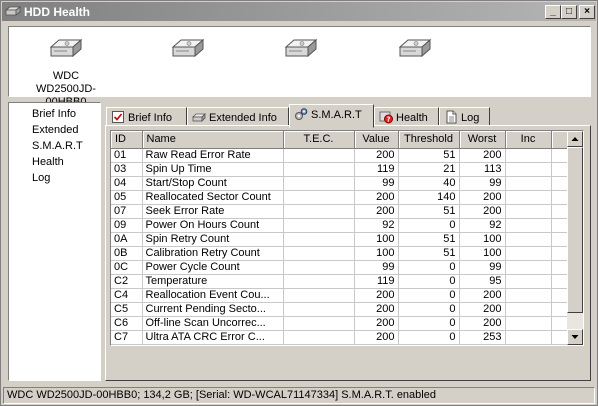 The width and height of the screenshot is (598, 406). I want to click on hard-drive-icon, so click(13, 11).